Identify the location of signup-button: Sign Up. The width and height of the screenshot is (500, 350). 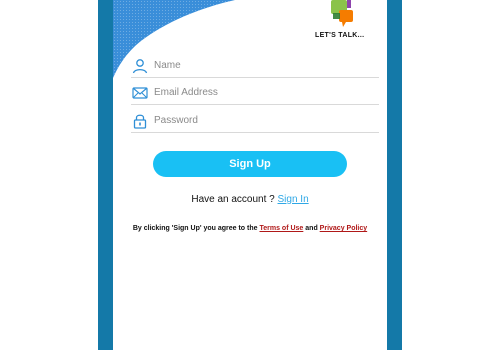
(250, 164).